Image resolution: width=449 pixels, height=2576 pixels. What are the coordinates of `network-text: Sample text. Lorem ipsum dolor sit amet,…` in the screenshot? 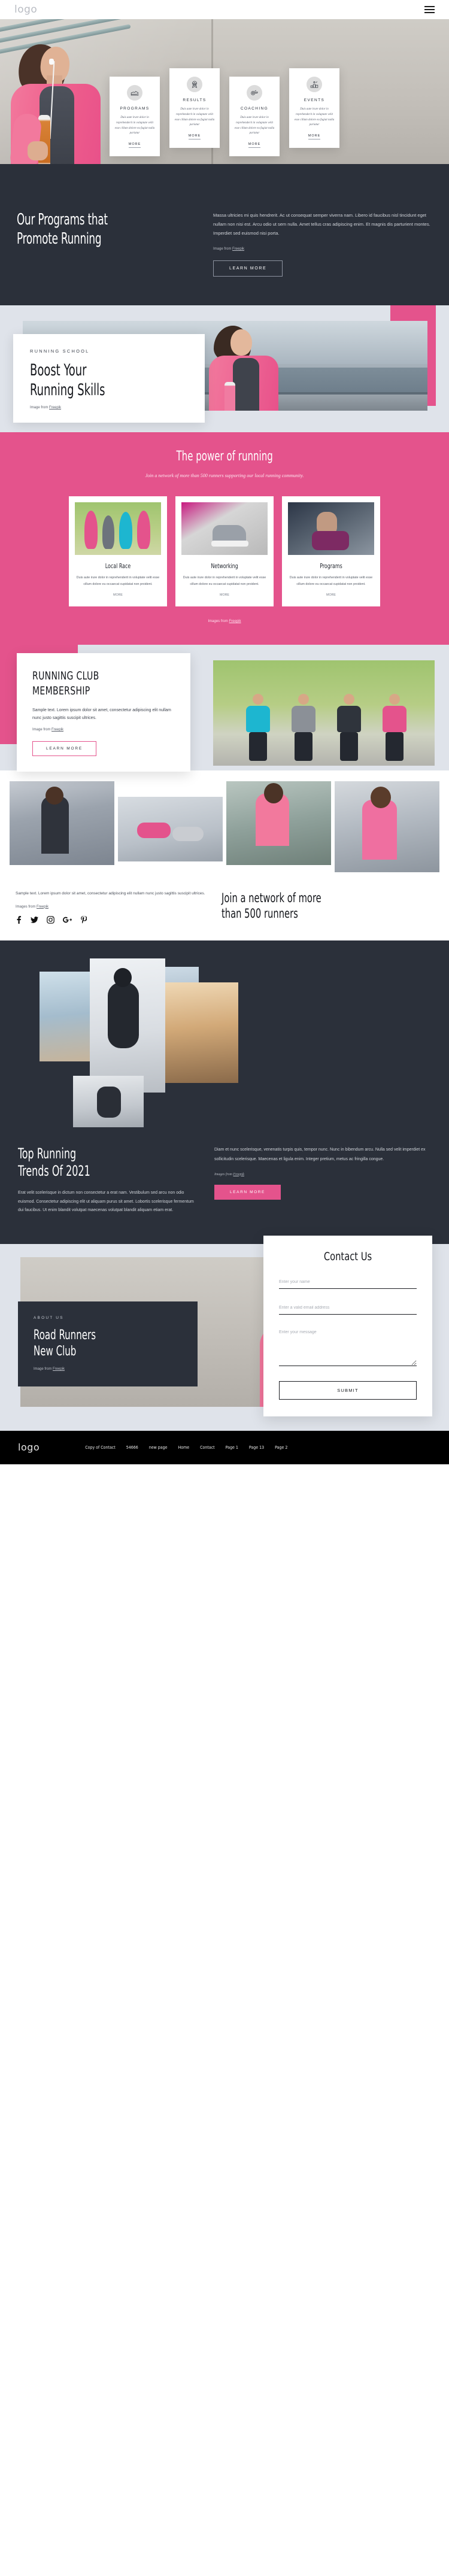 It's located at (111, 893).